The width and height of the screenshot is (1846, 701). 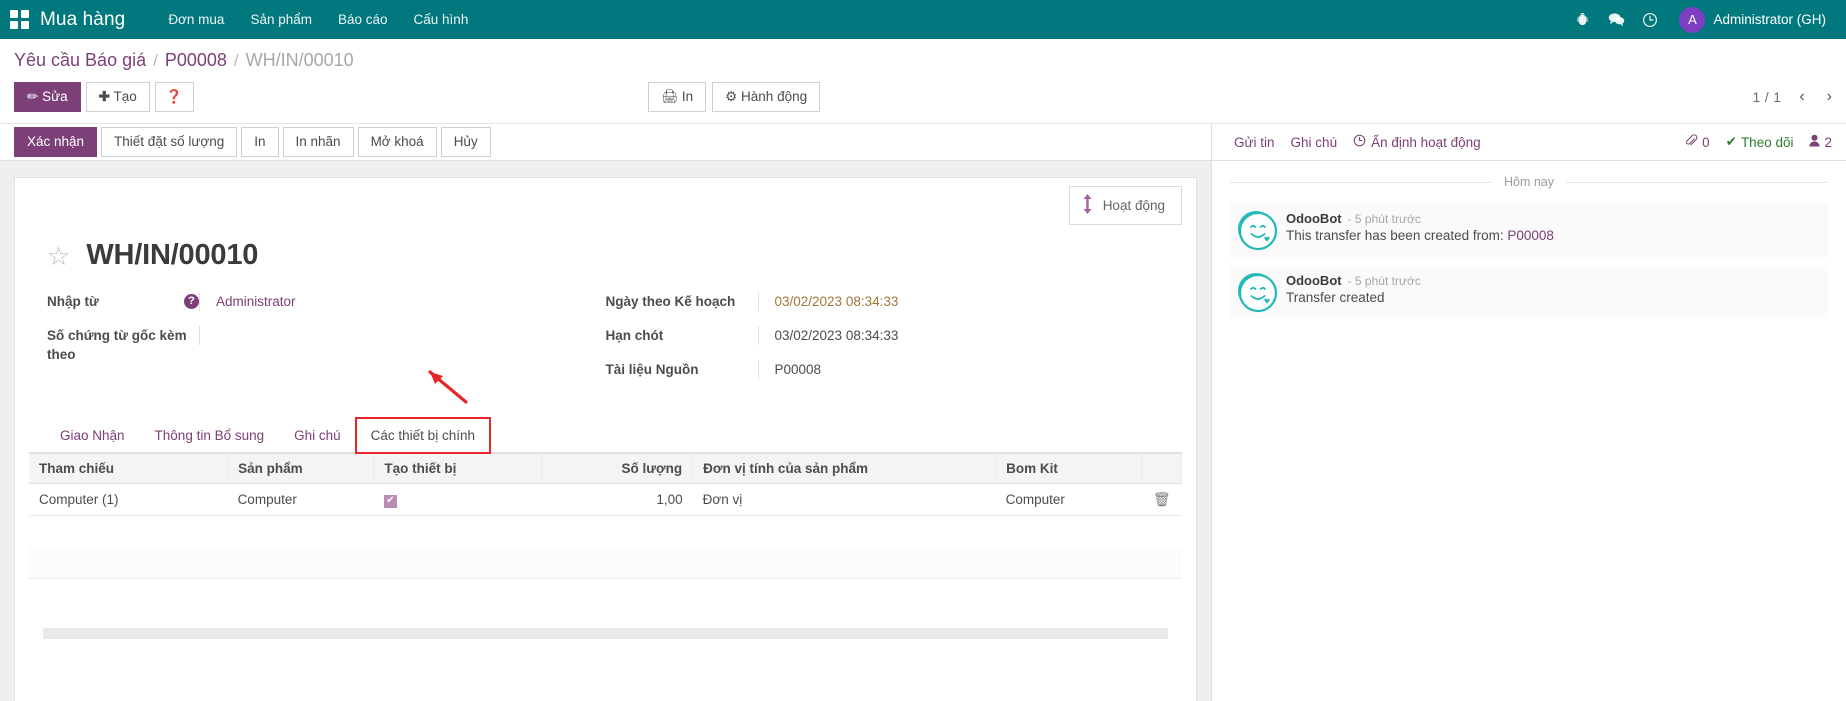 I want to click on unlock-button: Mở khoá, so click(x=397, y=142).